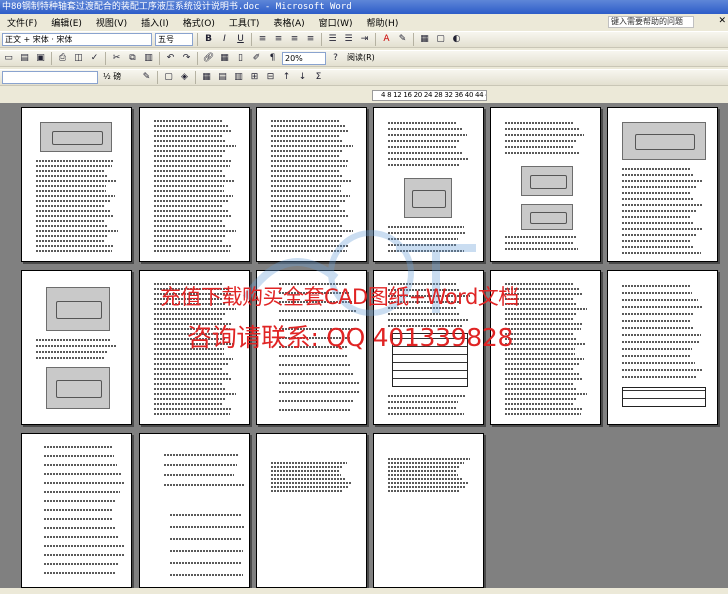  I want to click on shading-icon: ◈, so click(184, 77).